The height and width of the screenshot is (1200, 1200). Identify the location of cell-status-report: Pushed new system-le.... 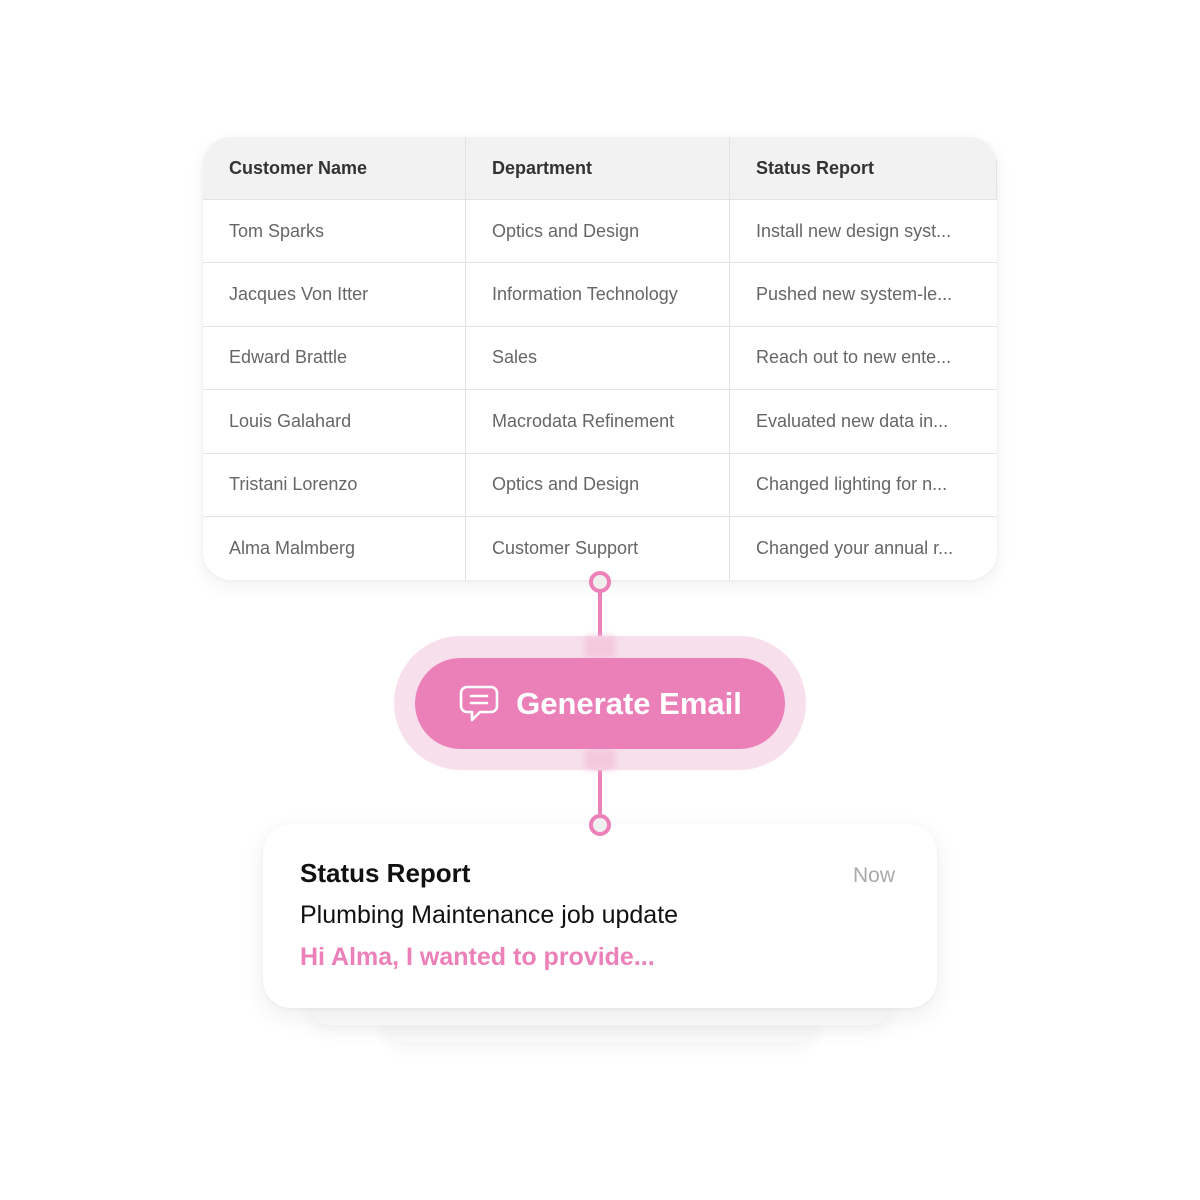
(863, 295).